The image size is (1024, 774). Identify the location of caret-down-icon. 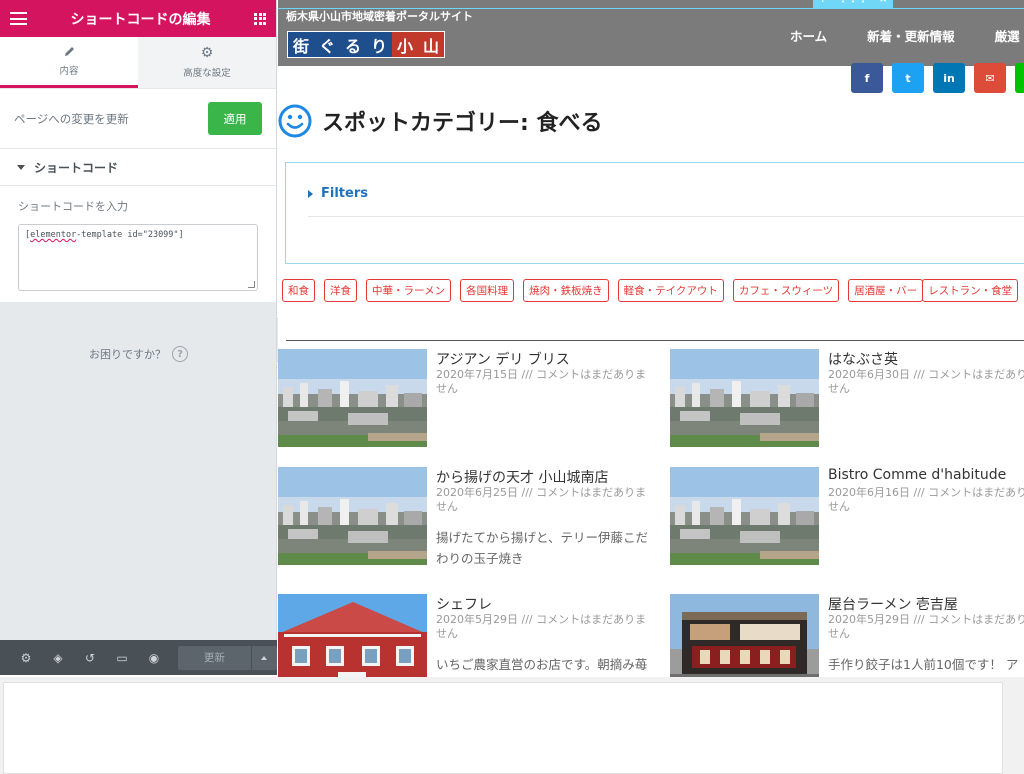
(21, 167).